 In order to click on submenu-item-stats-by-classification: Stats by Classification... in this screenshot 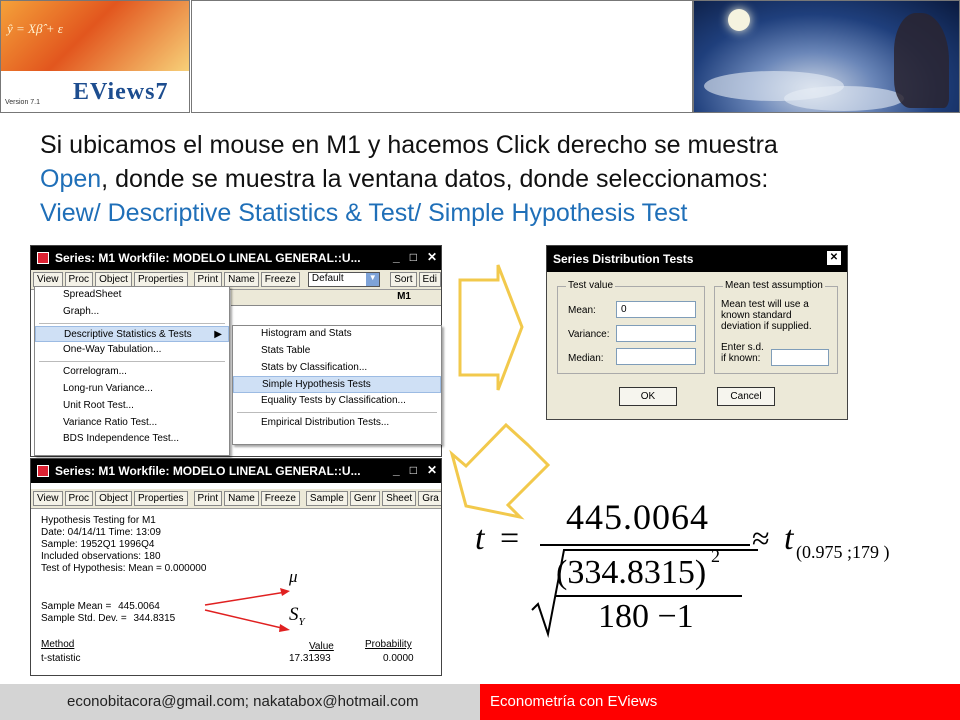, I will do `click(337, 368)`.